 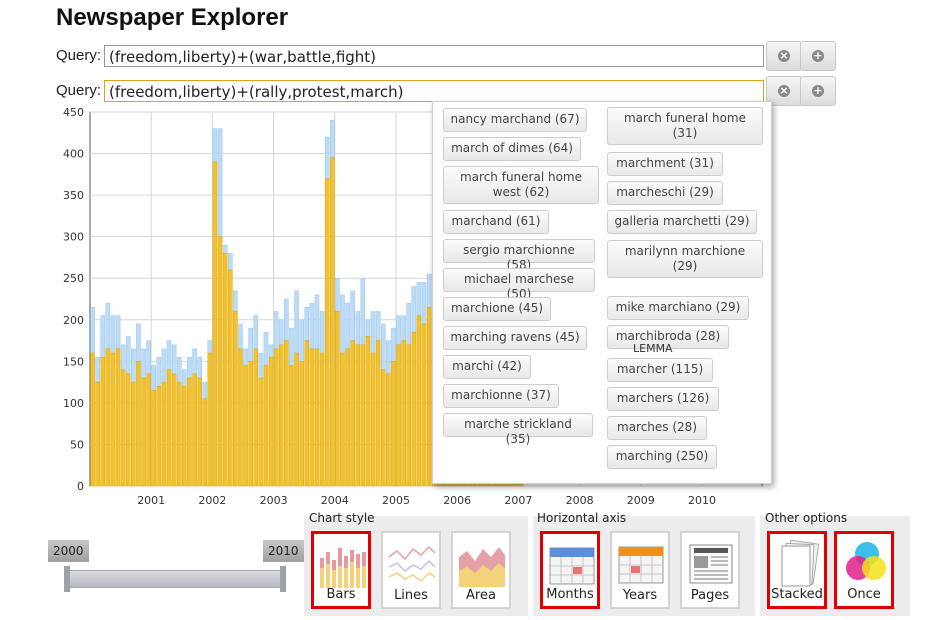 I want to click on suggestion-chip: marilynn marchione (29), so click(x=685, y=259).